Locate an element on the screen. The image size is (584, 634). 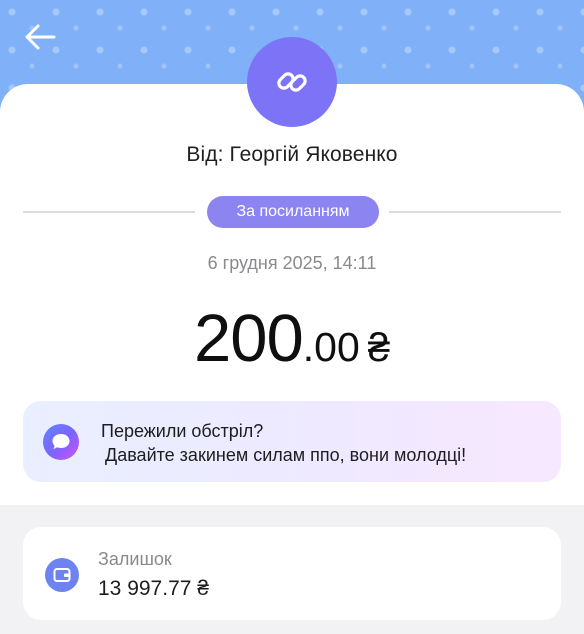
comment-title: Пережили обстріл? is located at coordinates (182, 431).